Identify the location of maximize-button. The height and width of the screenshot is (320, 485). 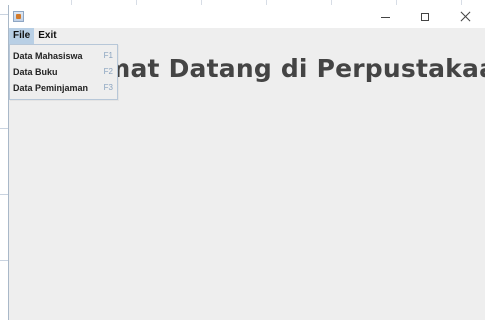
(425, 16).